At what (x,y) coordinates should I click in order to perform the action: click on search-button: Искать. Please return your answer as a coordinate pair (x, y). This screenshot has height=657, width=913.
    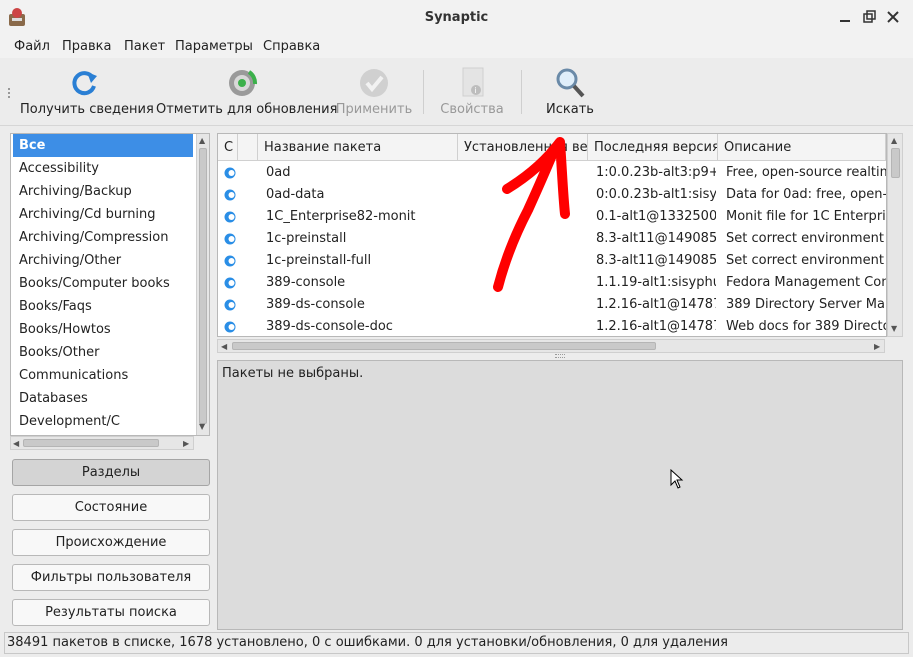
    Looking at the image, I should click on (570, 92).